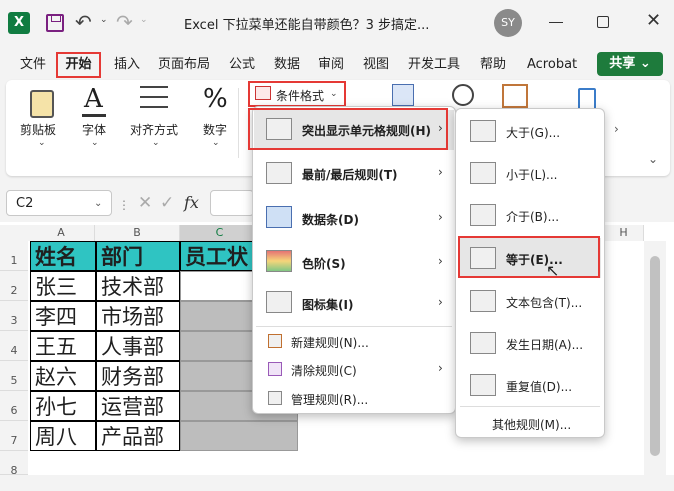 This screenshot has height=491, width=674. Describe the element at coordinates (217, 256) in the screenshot. I see `header-cell-status: 员工状` at that location.